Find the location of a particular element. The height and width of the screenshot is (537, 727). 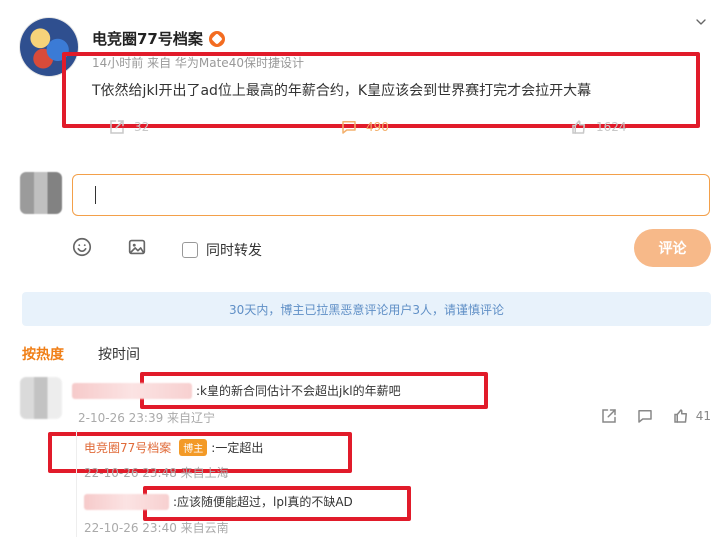

sort-tabs: 按热度 按时间 is located at coordinates (81, 354).